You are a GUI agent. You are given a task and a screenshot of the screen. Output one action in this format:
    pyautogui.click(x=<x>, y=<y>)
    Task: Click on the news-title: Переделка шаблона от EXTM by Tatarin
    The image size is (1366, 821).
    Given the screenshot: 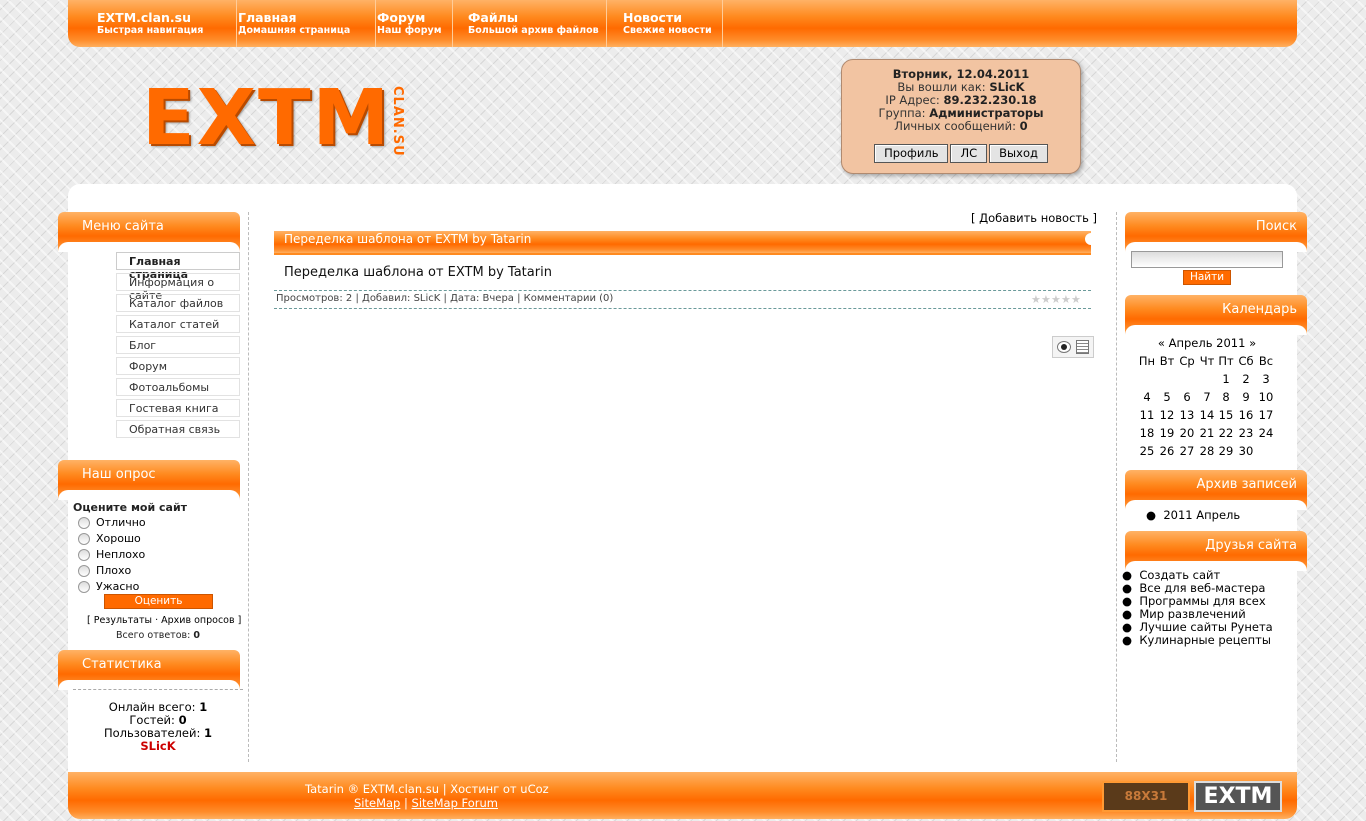 What is the action you would take?
    pyautogui.click(x=418, y=272)
    